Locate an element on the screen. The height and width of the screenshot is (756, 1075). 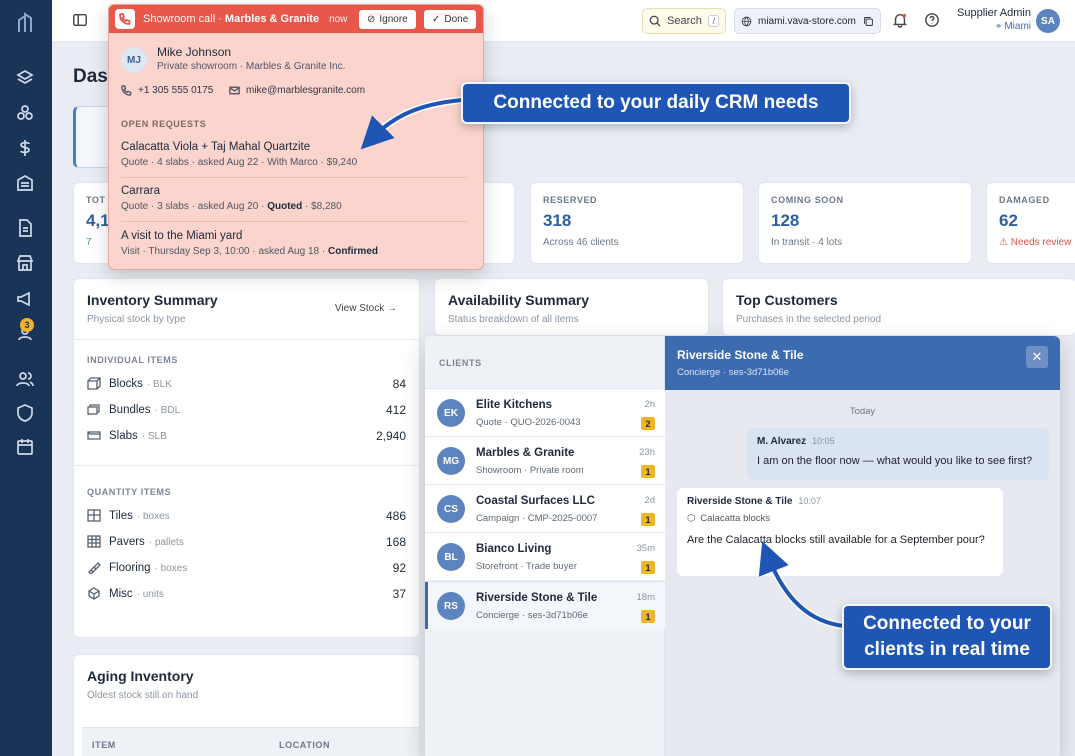
stat-label: DAMAGED is located at coordinates (1024, 200).